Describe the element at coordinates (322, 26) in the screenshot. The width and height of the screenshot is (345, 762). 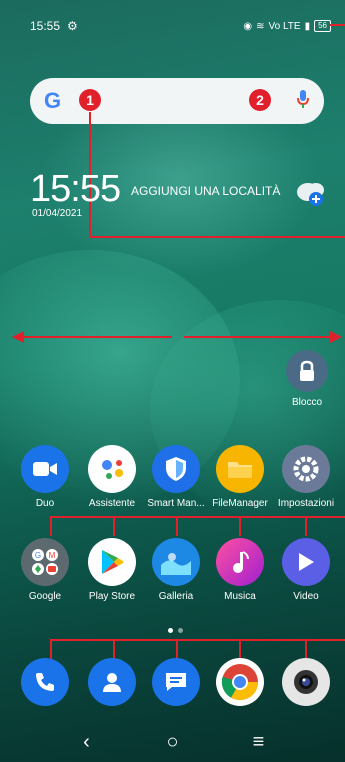
I see `battery-icon: 56` at that location.